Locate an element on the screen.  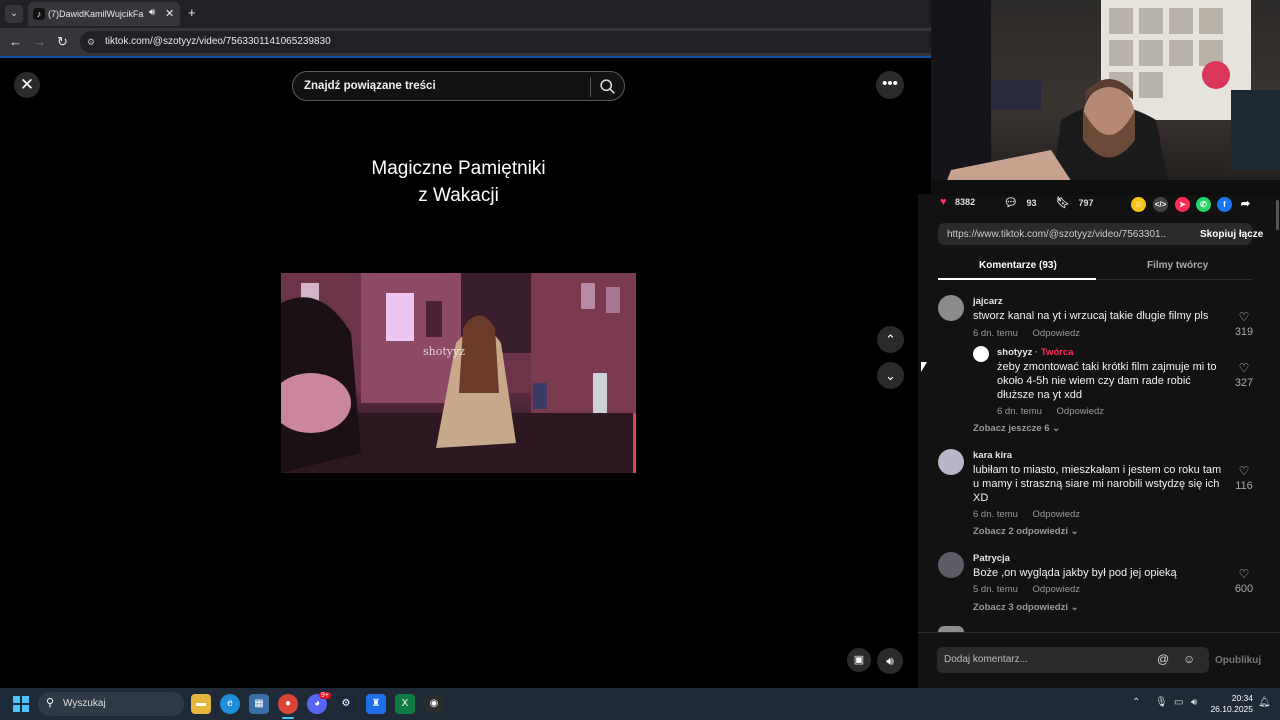
edge-icon: e is located at coordinates (230, 704).